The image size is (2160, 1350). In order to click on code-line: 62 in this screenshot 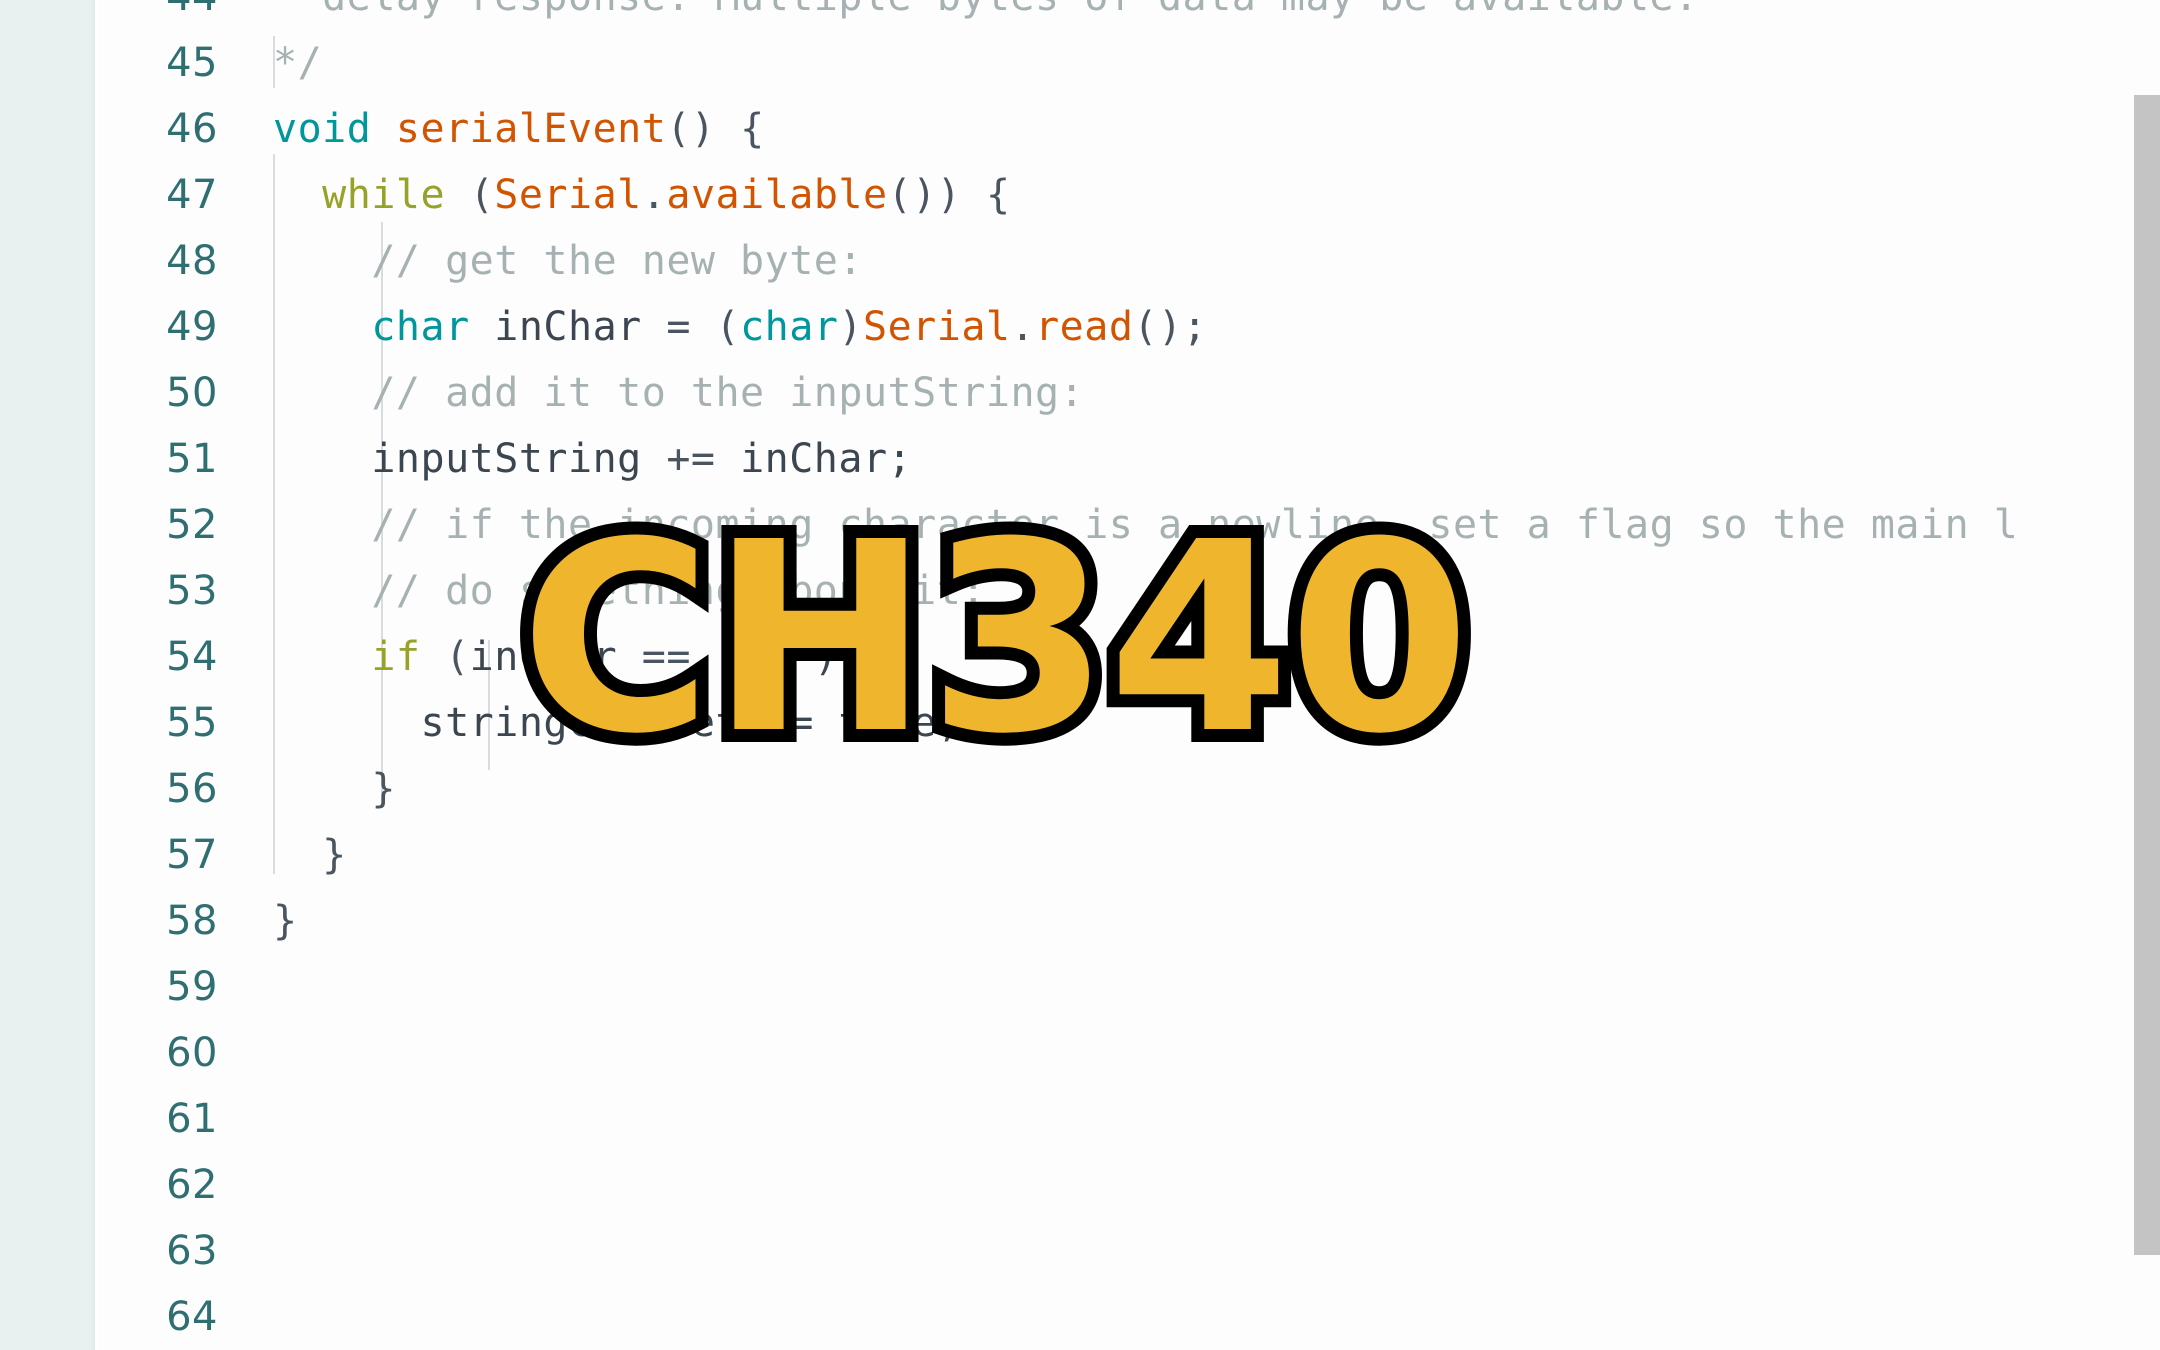, I will do `click(1129, 1185)`.